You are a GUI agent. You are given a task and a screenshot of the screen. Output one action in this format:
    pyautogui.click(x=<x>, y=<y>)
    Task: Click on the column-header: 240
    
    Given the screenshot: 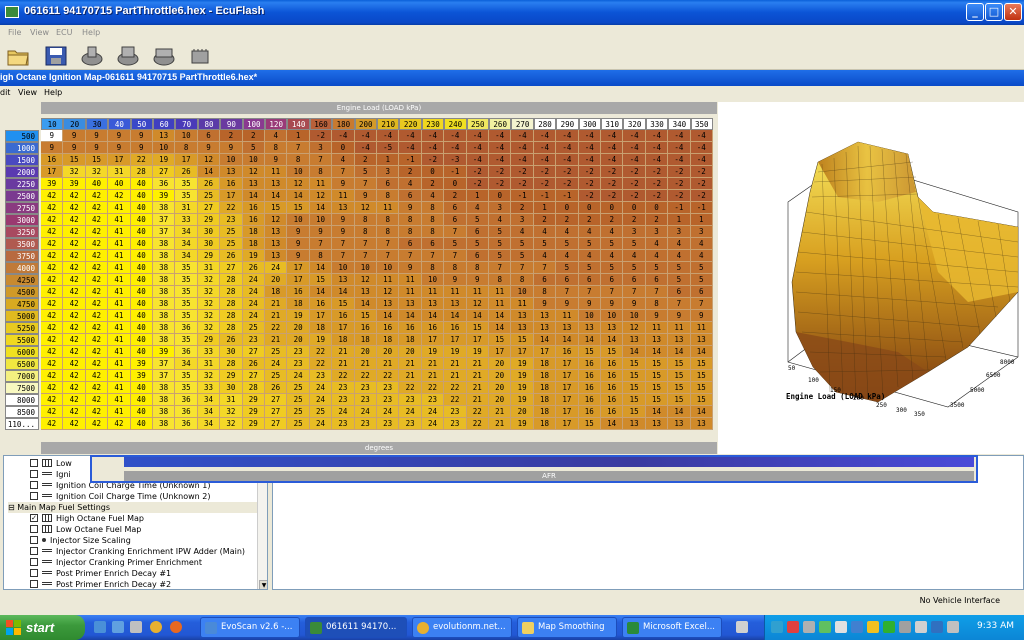 What is the action you would take?
    pyautogui.click(x=455, y=124)
    